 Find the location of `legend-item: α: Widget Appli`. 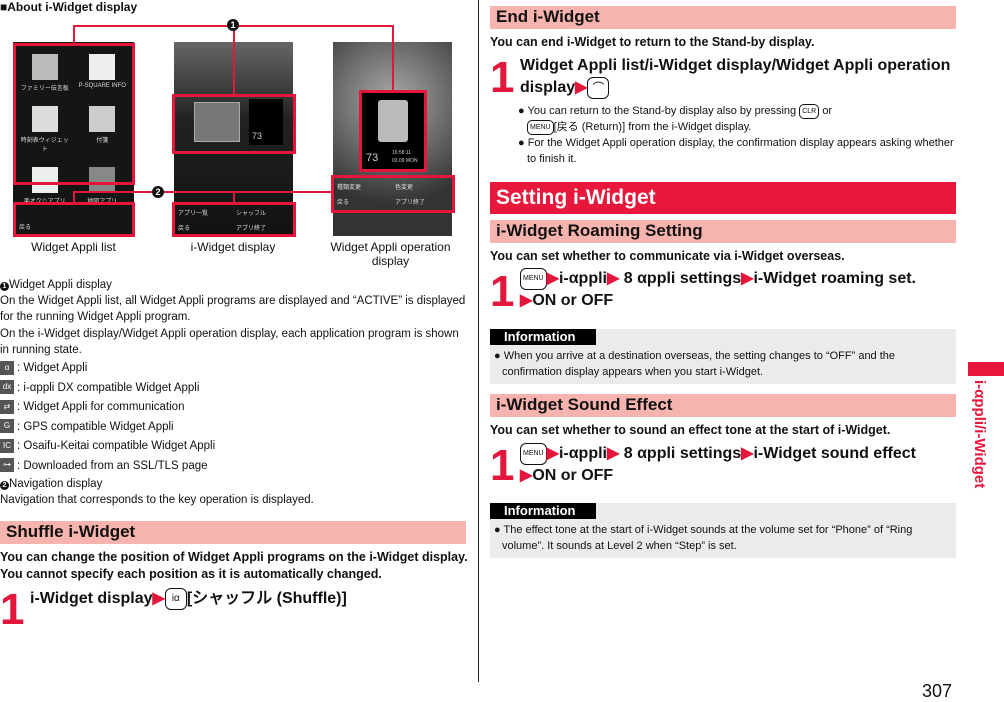

legend-item: α: Widget Appli is located at coordinates (235, 369).